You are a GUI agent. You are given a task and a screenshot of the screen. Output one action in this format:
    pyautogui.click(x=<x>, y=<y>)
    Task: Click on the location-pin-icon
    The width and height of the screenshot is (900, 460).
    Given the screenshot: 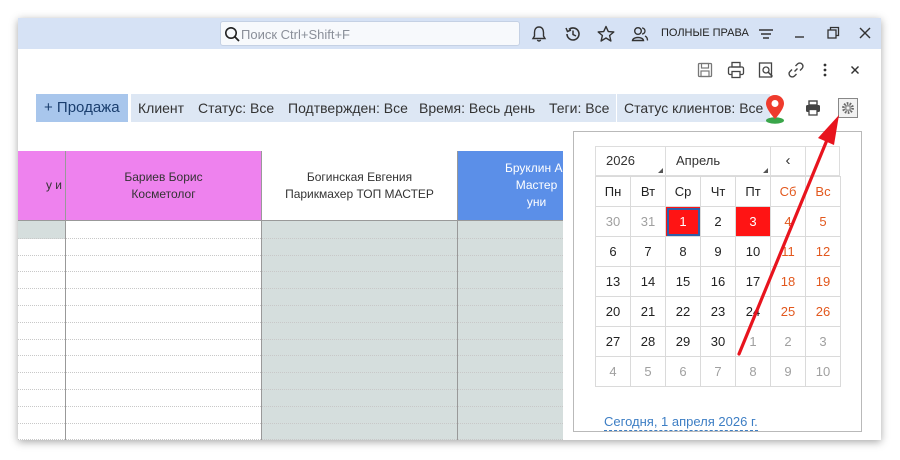 What is the action you would take?
    pyautogui.click(x=775, y=109)
    